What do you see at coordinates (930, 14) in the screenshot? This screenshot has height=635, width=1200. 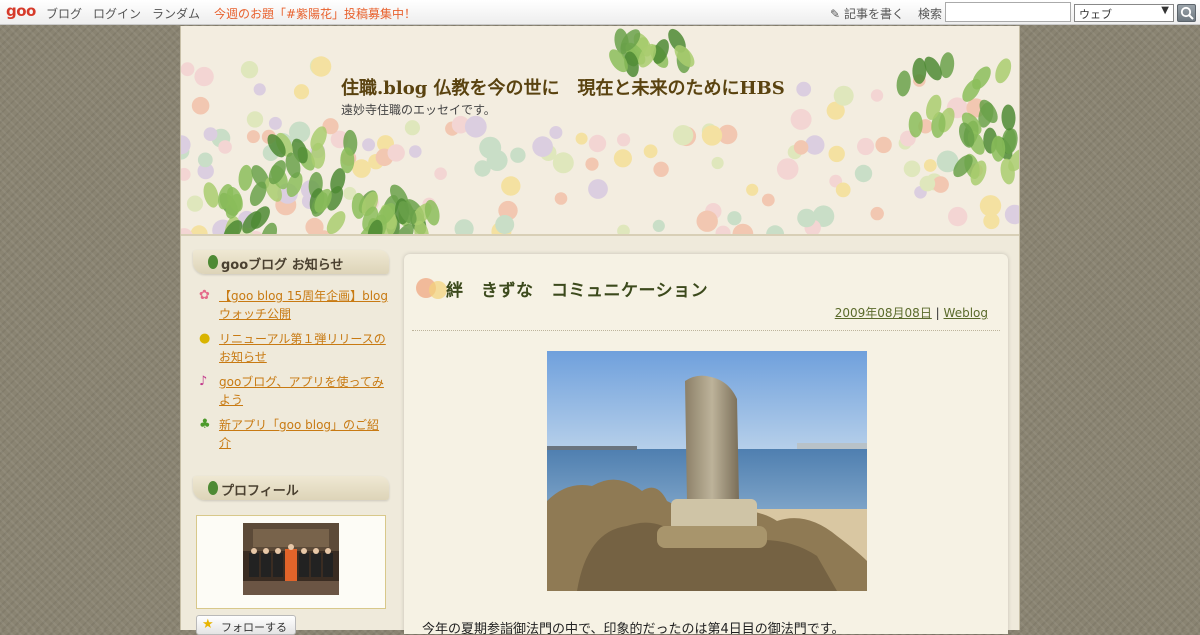 I see `search-label: 検索` at bounding box center [930, 14].